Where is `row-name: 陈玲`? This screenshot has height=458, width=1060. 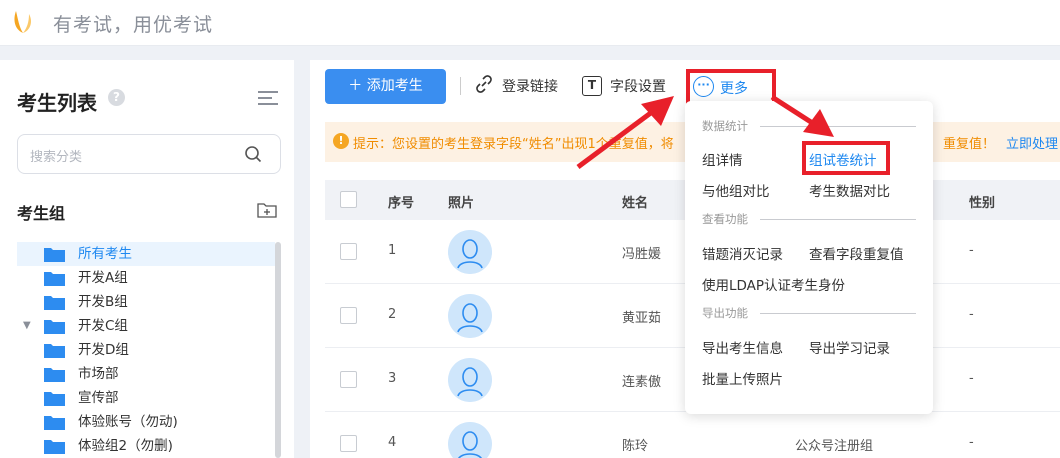 row-name: 陈玲 is located at coordinates (635, 446).